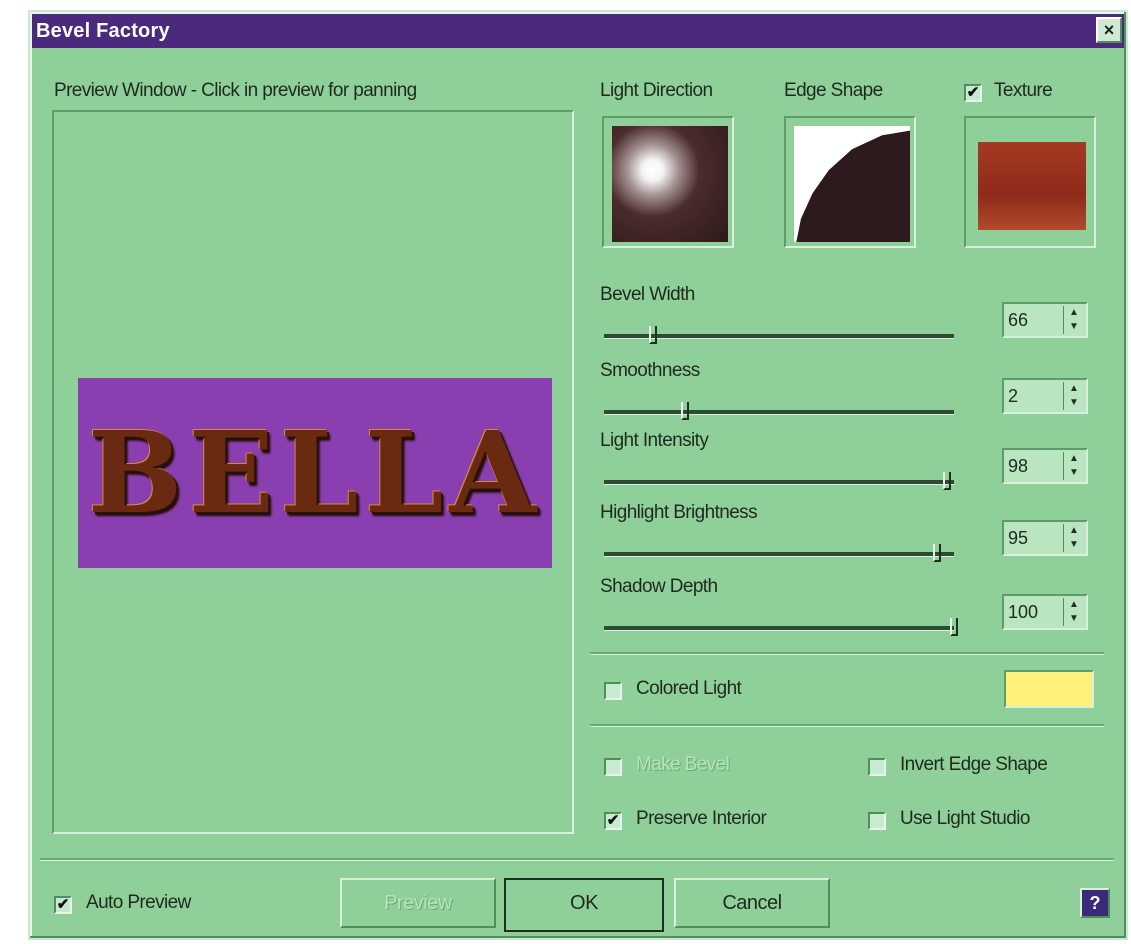  Describe the element at coordinates (689, 688) in the screenshot. I see `colored-light-label: Colored Light` at that location.